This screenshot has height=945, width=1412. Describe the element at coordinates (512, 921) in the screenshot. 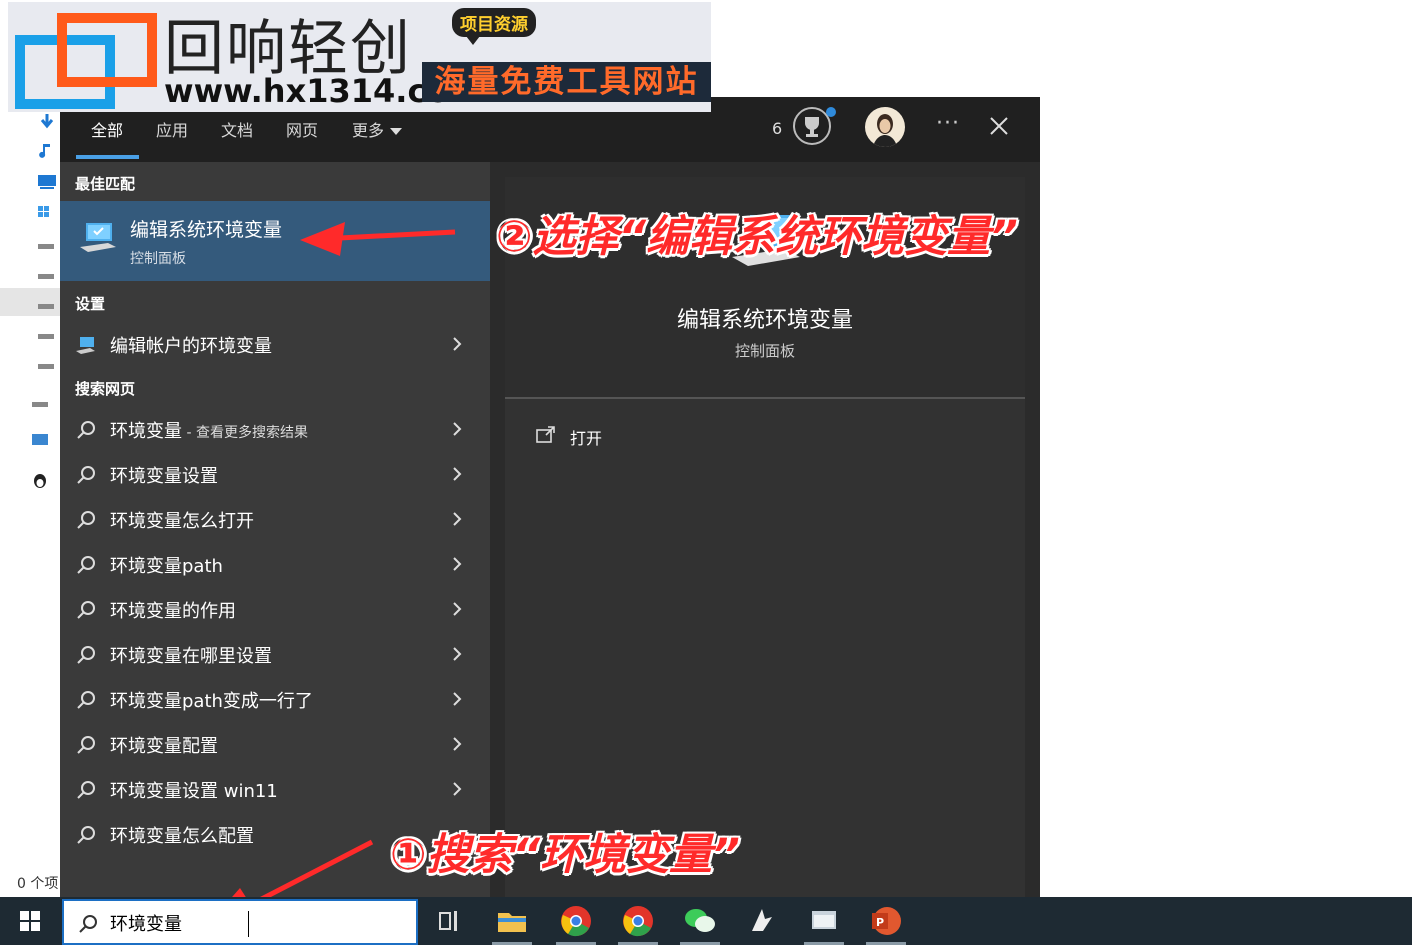

I see `file-explorer-icon` at that location.